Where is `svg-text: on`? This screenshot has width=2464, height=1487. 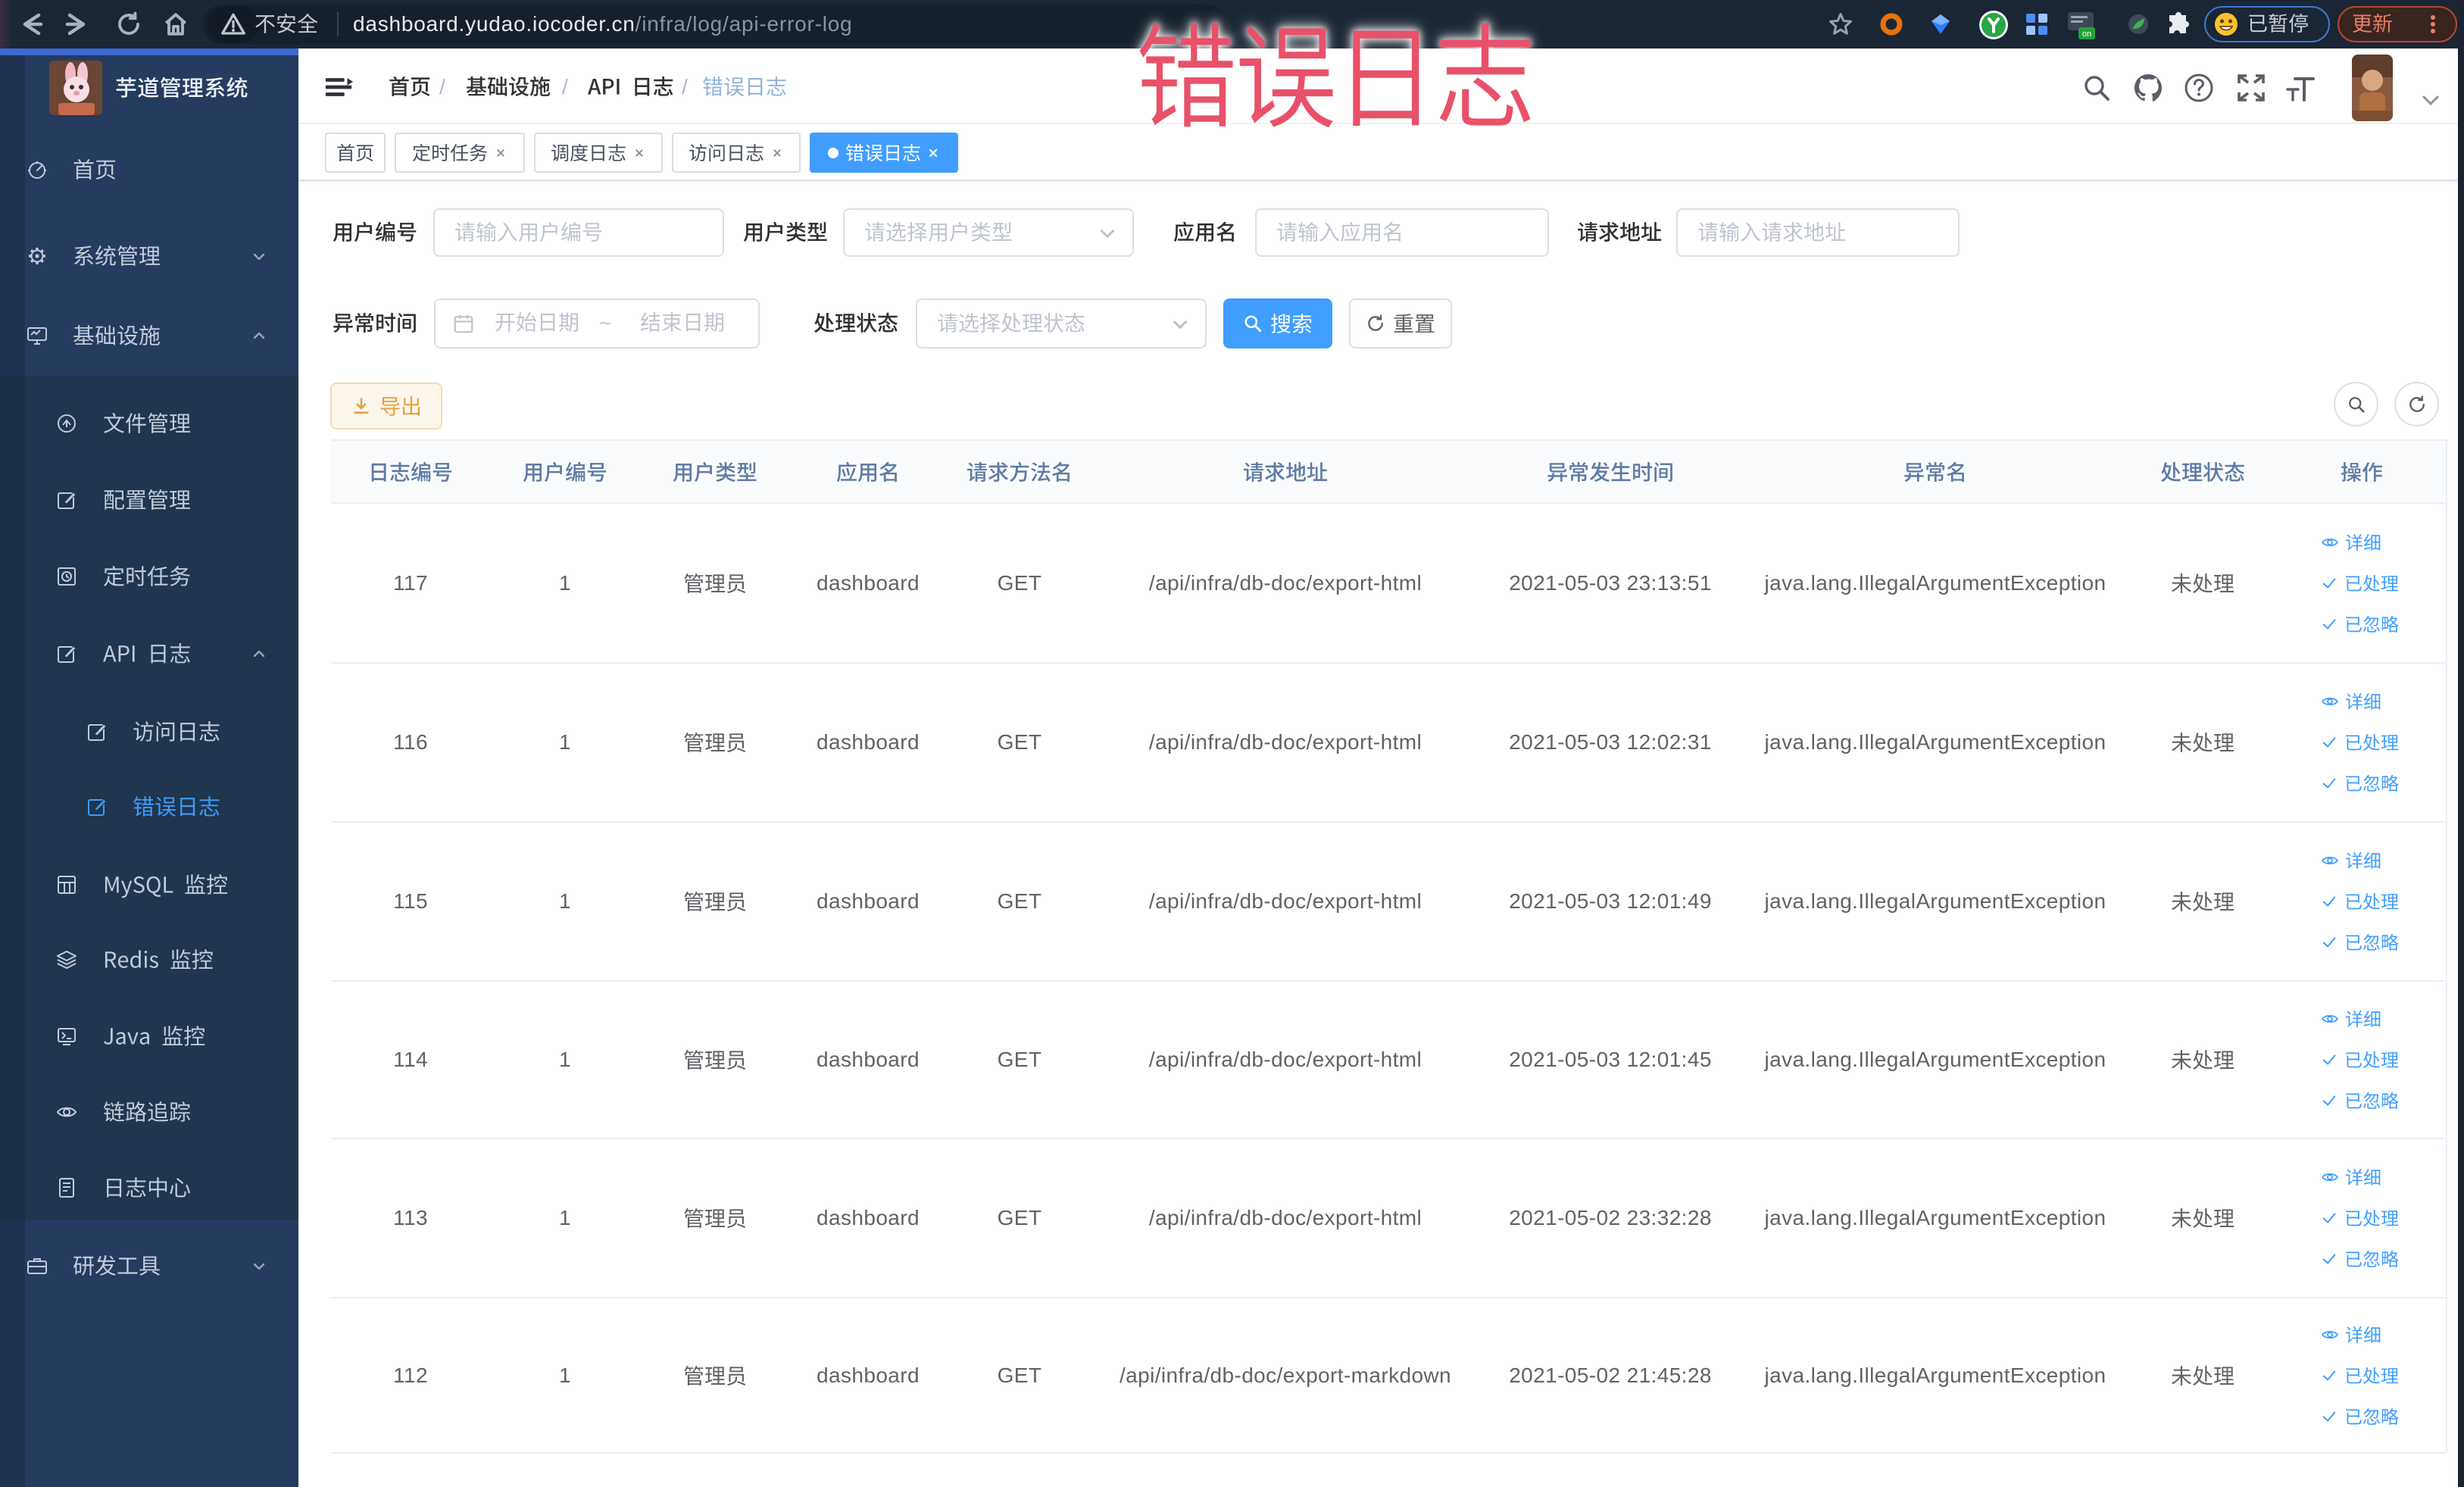
svg-text: on is located at coordinates (2086, 34).